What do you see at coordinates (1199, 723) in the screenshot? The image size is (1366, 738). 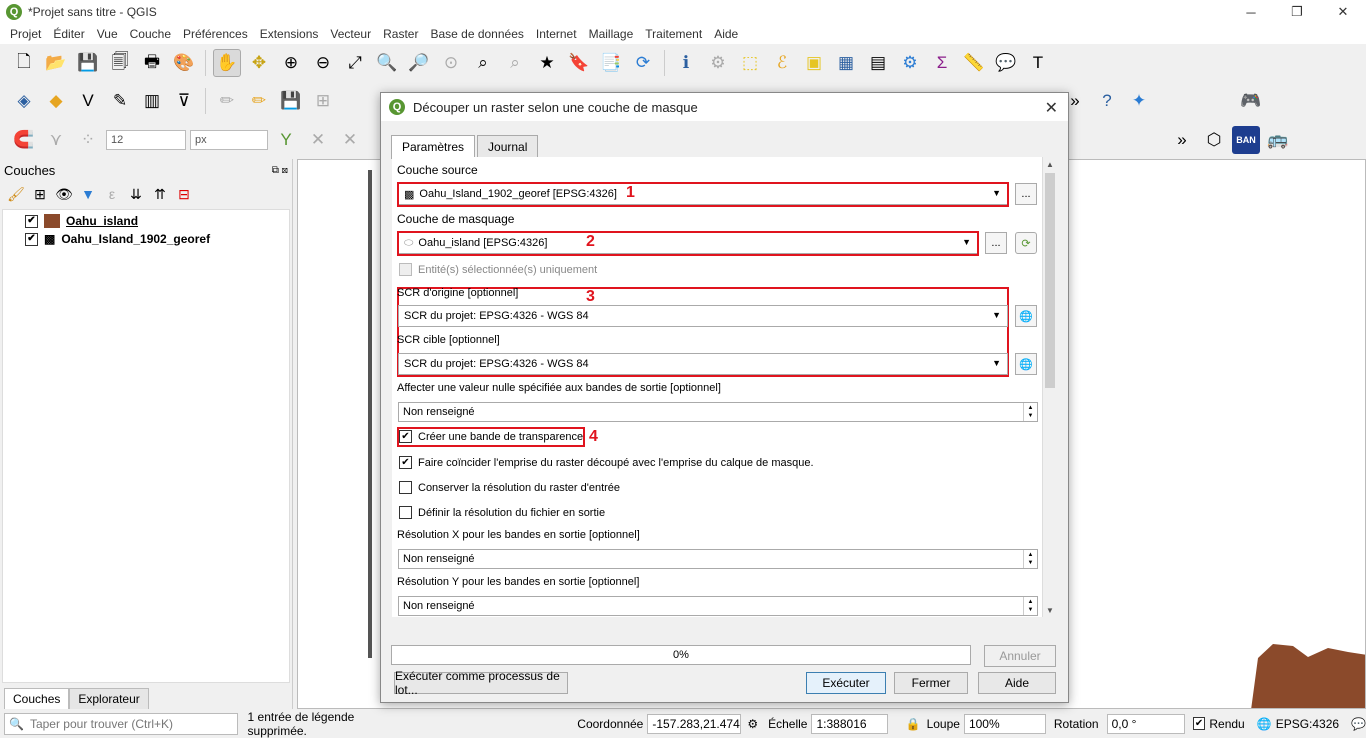 I see `render-checkbox: ✔` at bounding box center [1199, 723].